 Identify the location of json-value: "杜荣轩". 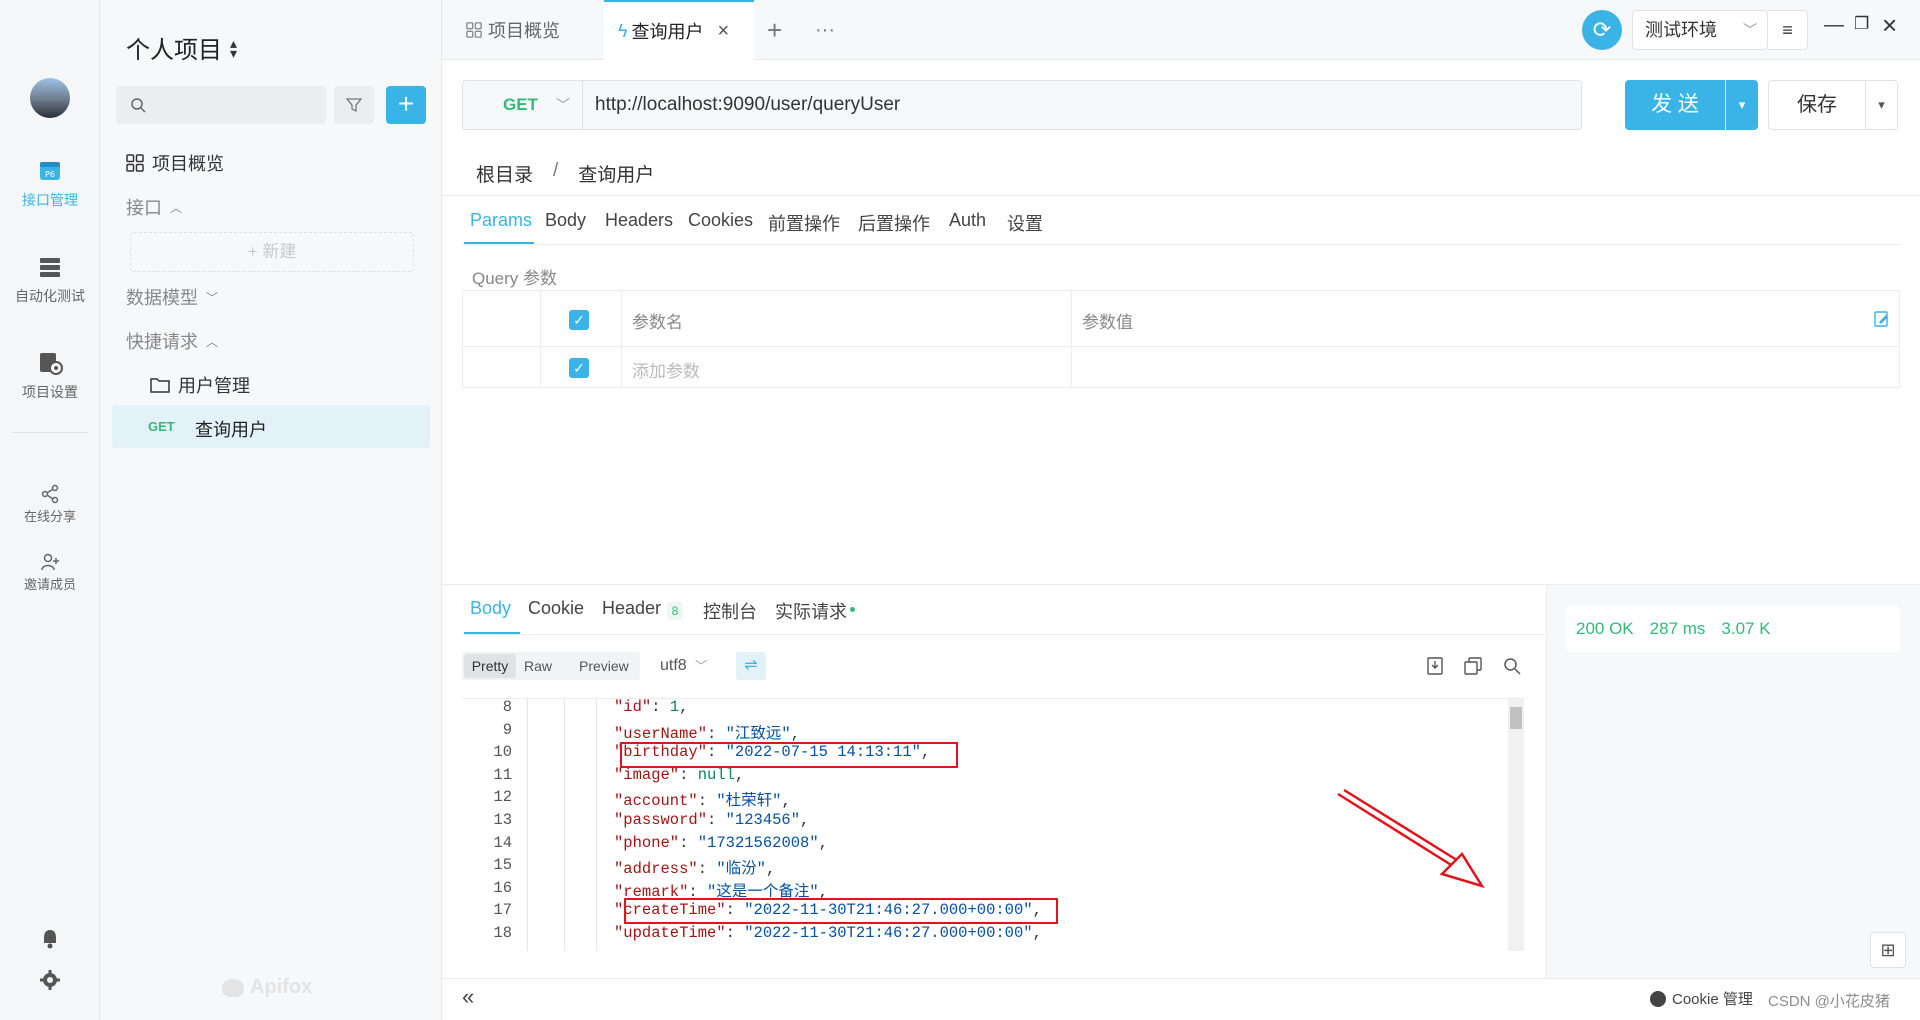
(749, 801).